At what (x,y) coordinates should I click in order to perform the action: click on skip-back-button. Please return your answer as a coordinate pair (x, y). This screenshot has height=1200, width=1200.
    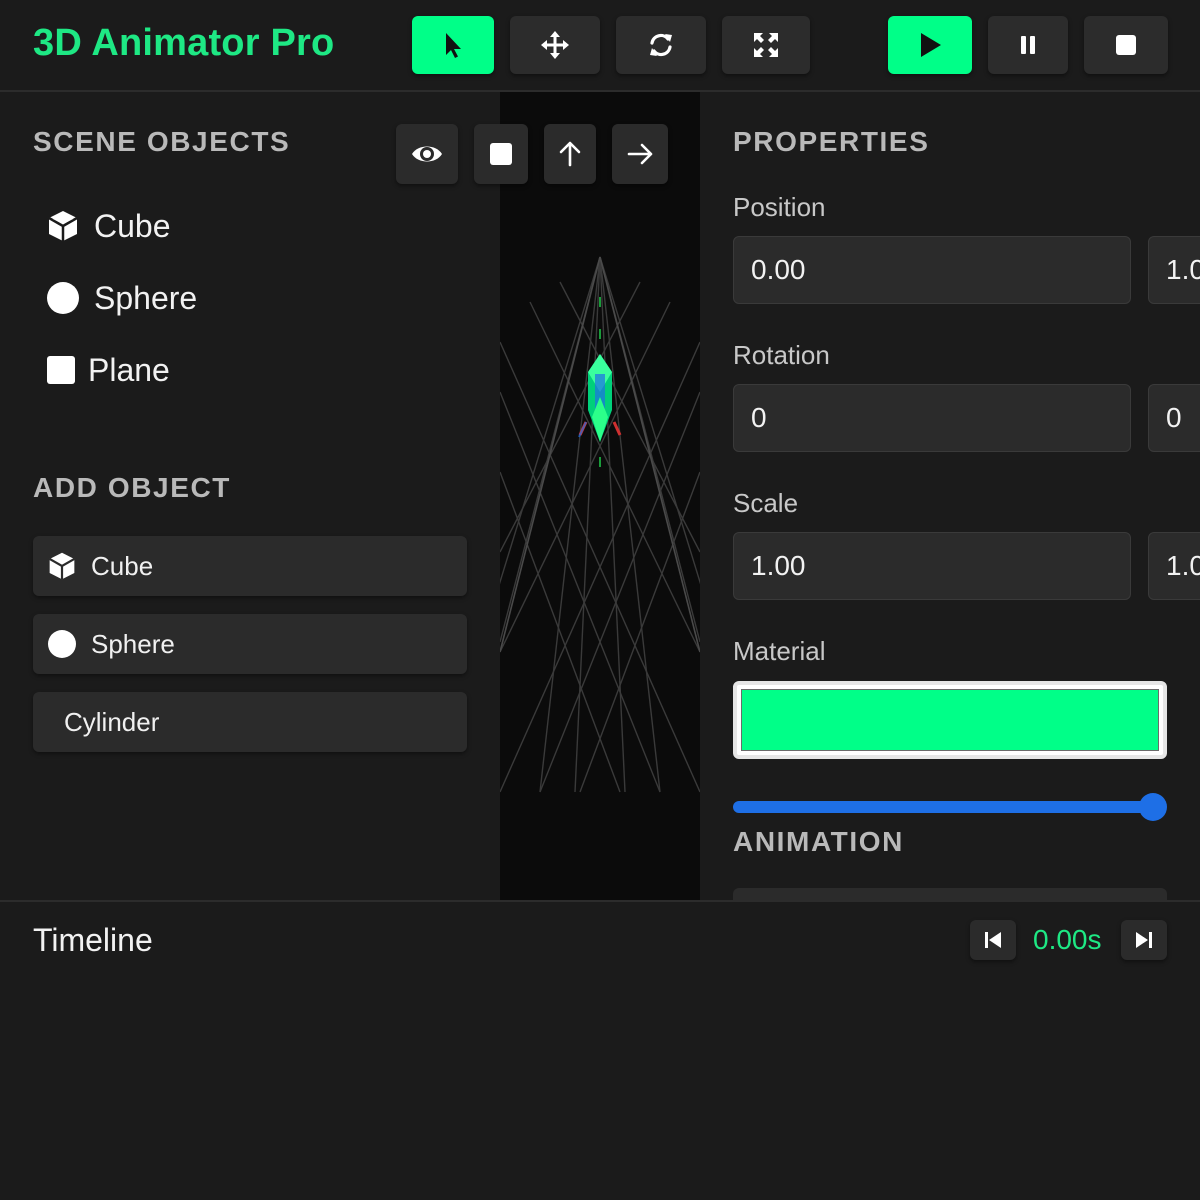
    Looking at the image, I should click on (993, 940).